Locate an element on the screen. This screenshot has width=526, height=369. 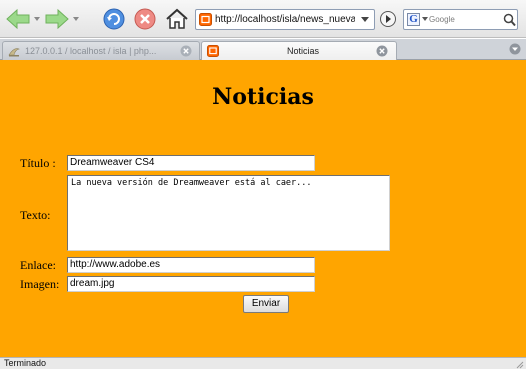
status-bar: Terminado is located at coordinates (263, 363).